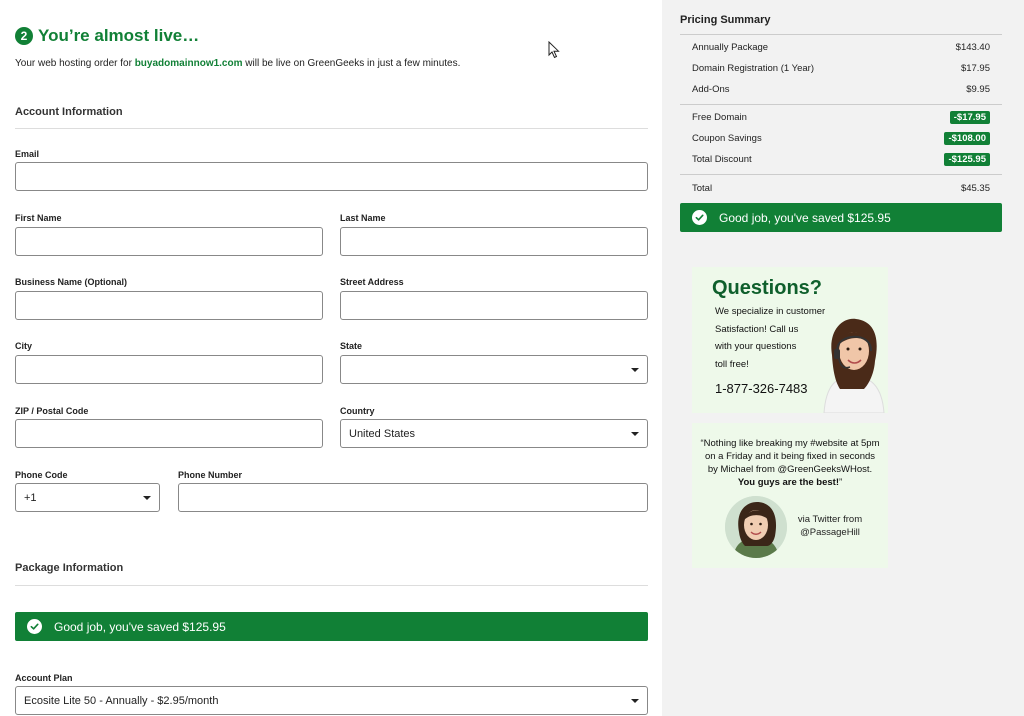  I want to click on last-name-label: Last Name, so click(363, 218).